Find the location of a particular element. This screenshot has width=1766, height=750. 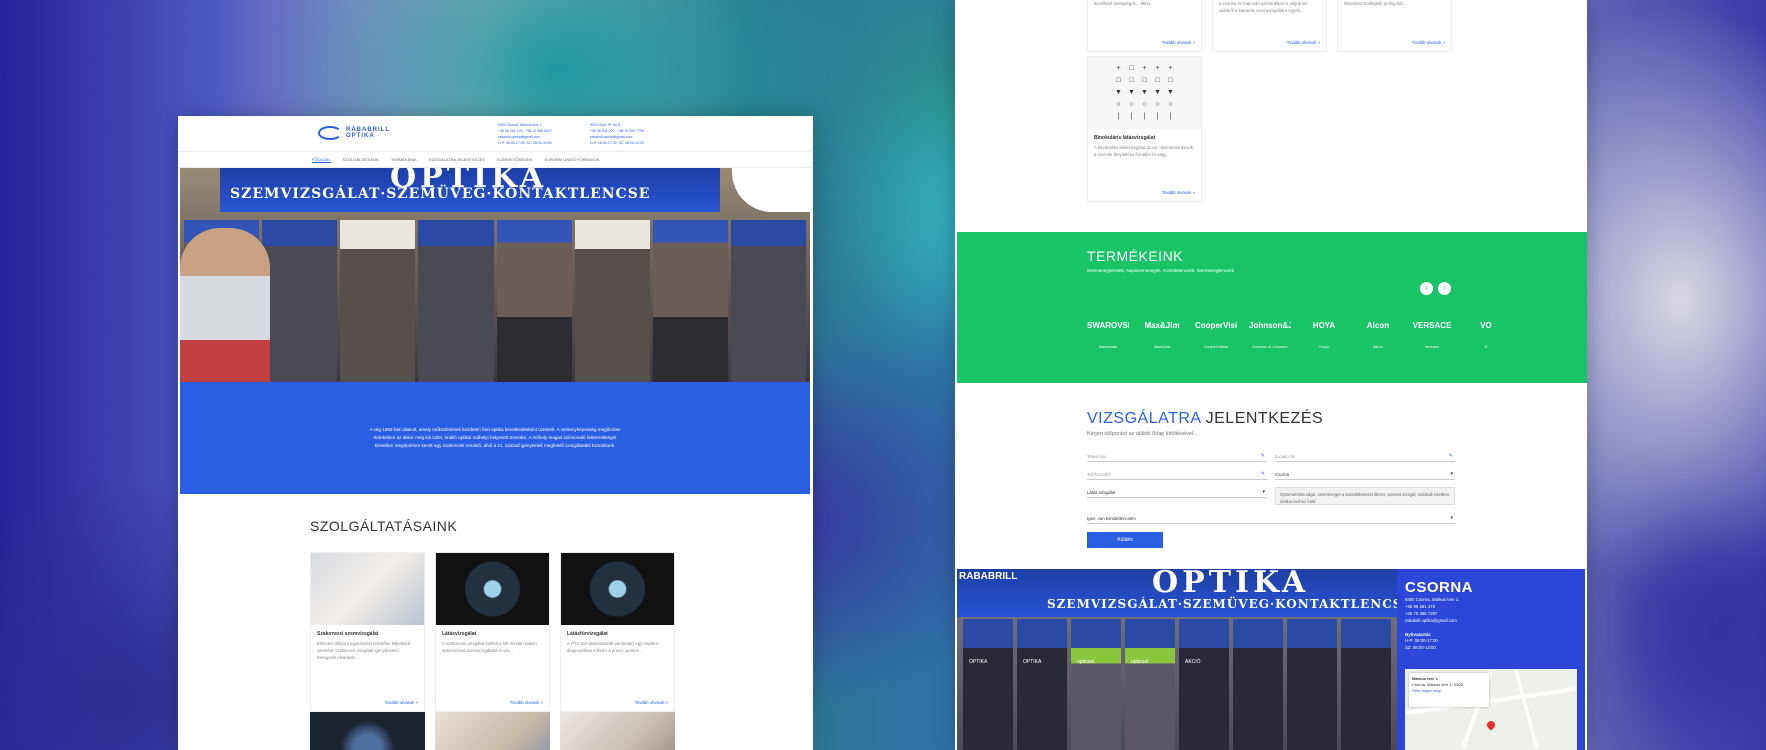

nav-item-home: Főoldal is located at coordinates (321, 160).